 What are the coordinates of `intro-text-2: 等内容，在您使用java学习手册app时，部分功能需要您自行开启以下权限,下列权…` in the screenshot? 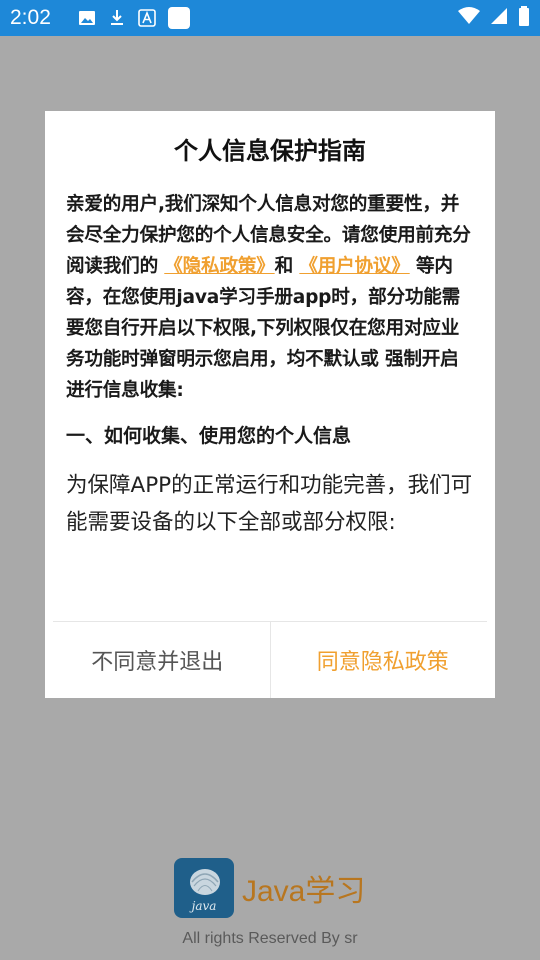 It's located at (263, 328).